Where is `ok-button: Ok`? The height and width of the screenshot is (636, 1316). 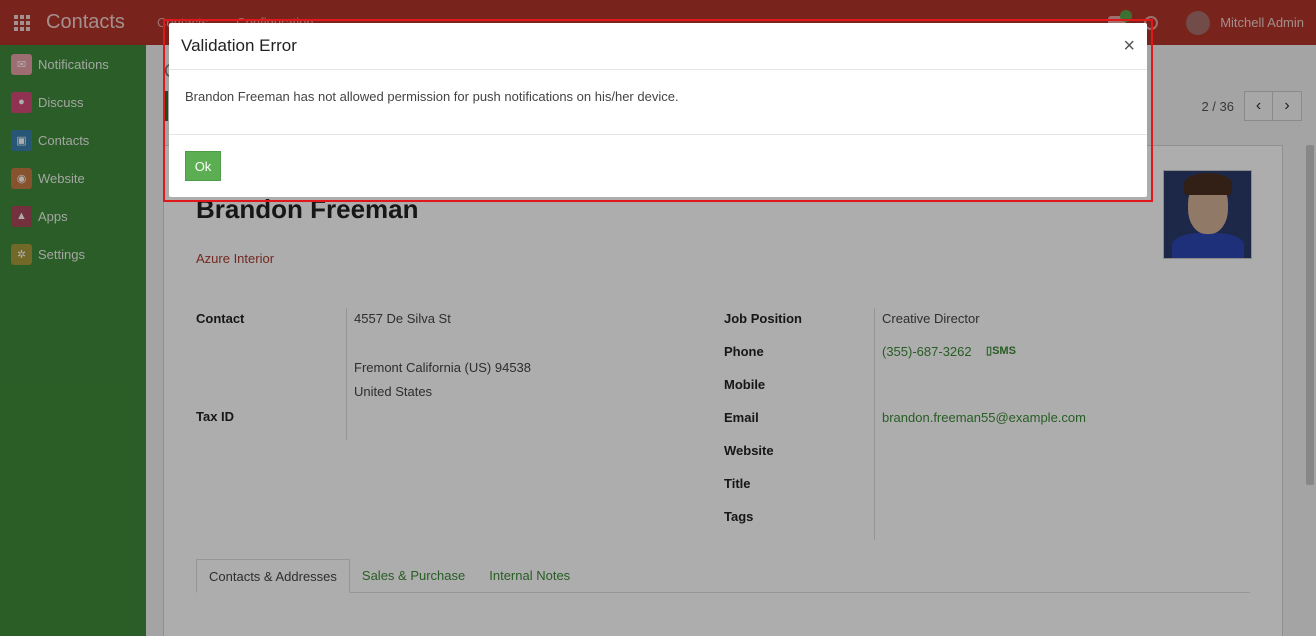 ok-button: Ok is located at coordinates (203, 166).